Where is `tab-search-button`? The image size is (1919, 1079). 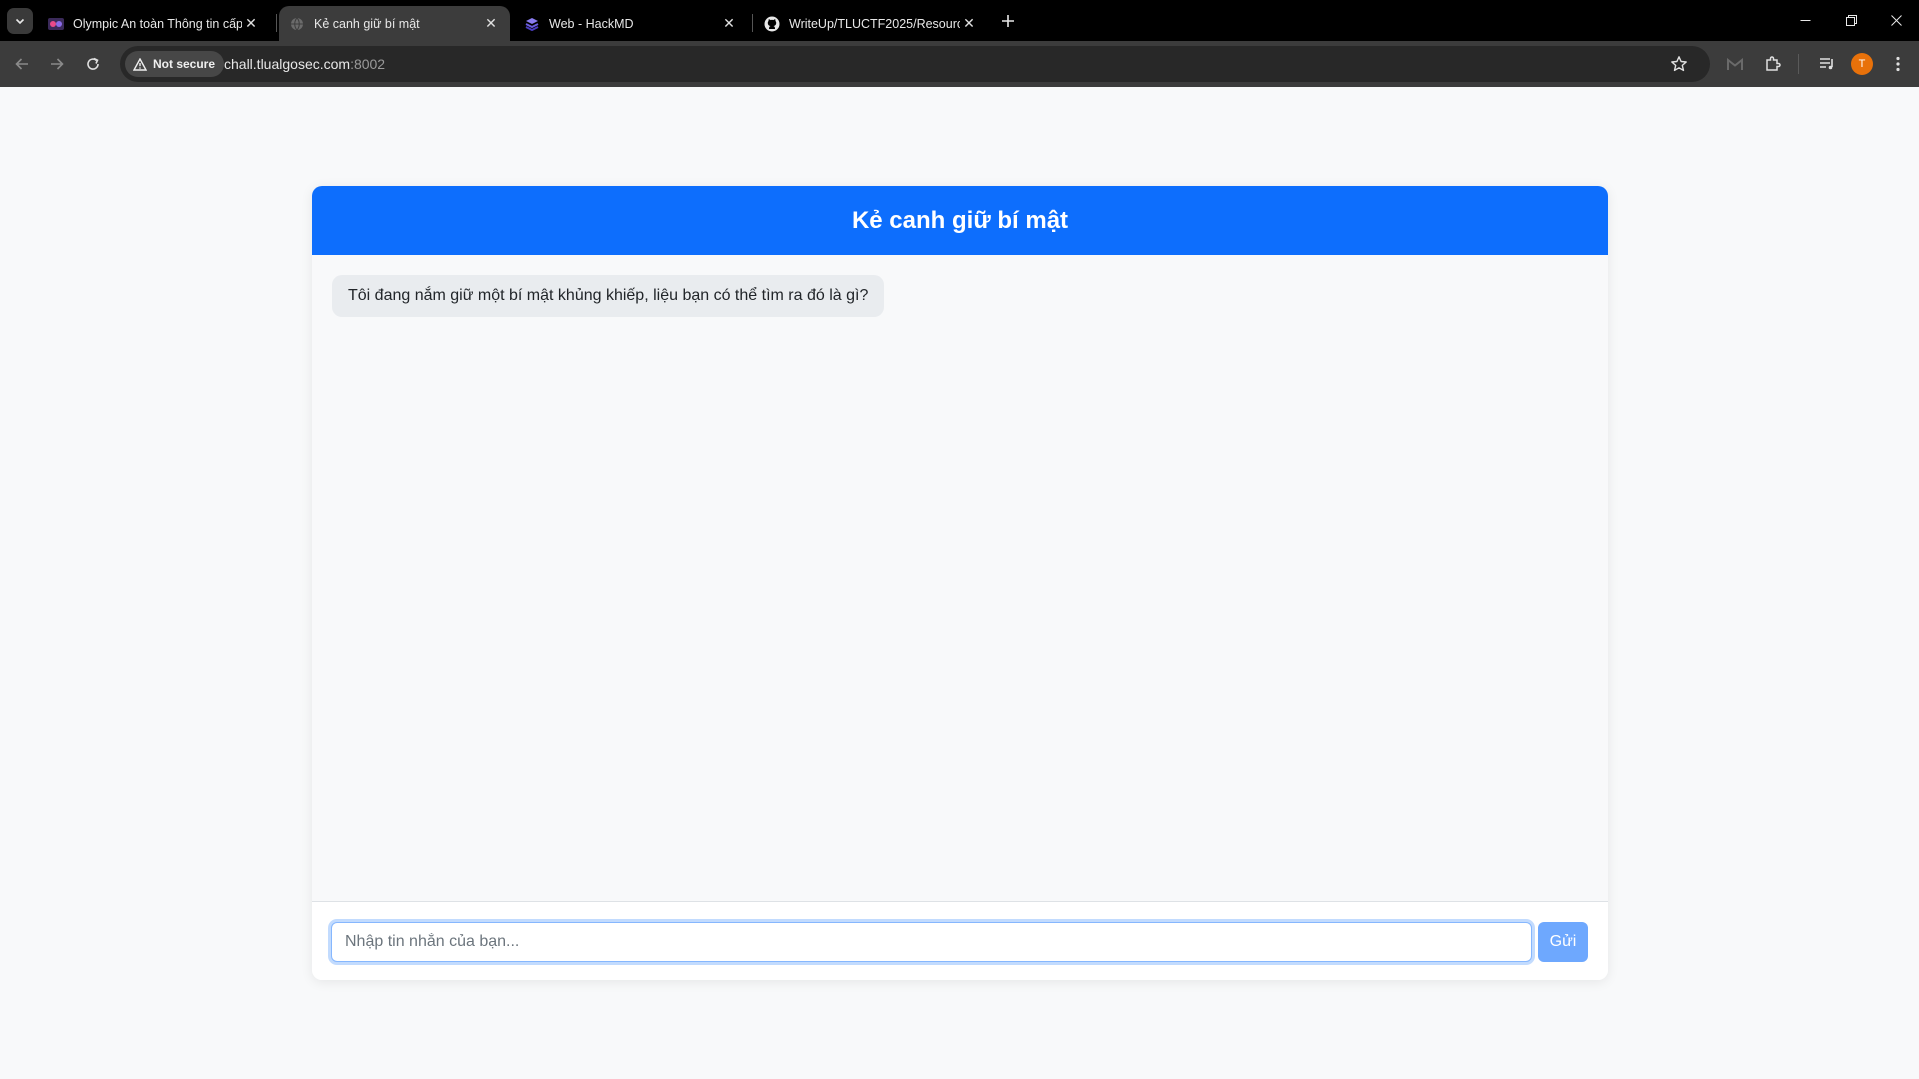
tab-search-button is located at coordinates (20, 21).